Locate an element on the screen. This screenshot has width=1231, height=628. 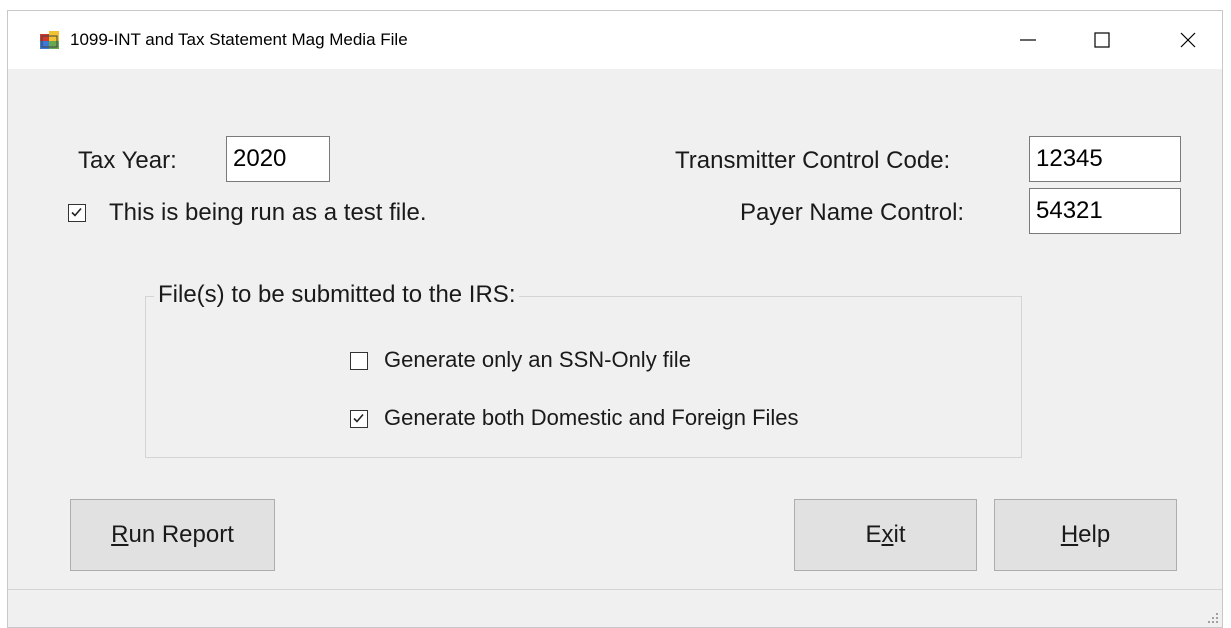
payer-name-control-input is located at coordinates (1105, 211).